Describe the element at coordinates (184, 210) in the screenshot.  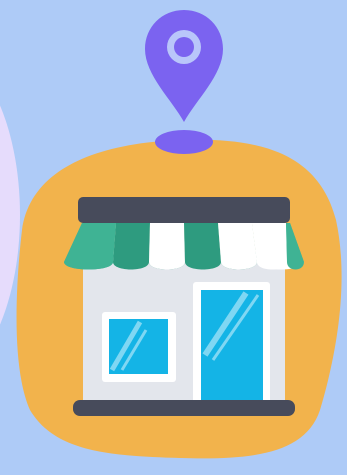
I see `store-roof` at that location.